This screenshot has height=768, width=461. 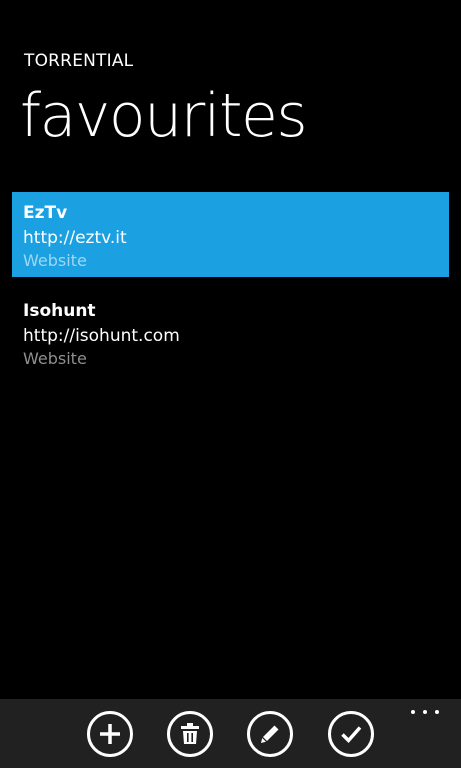 I want to click on edit-button, so click(x=270, y=734).